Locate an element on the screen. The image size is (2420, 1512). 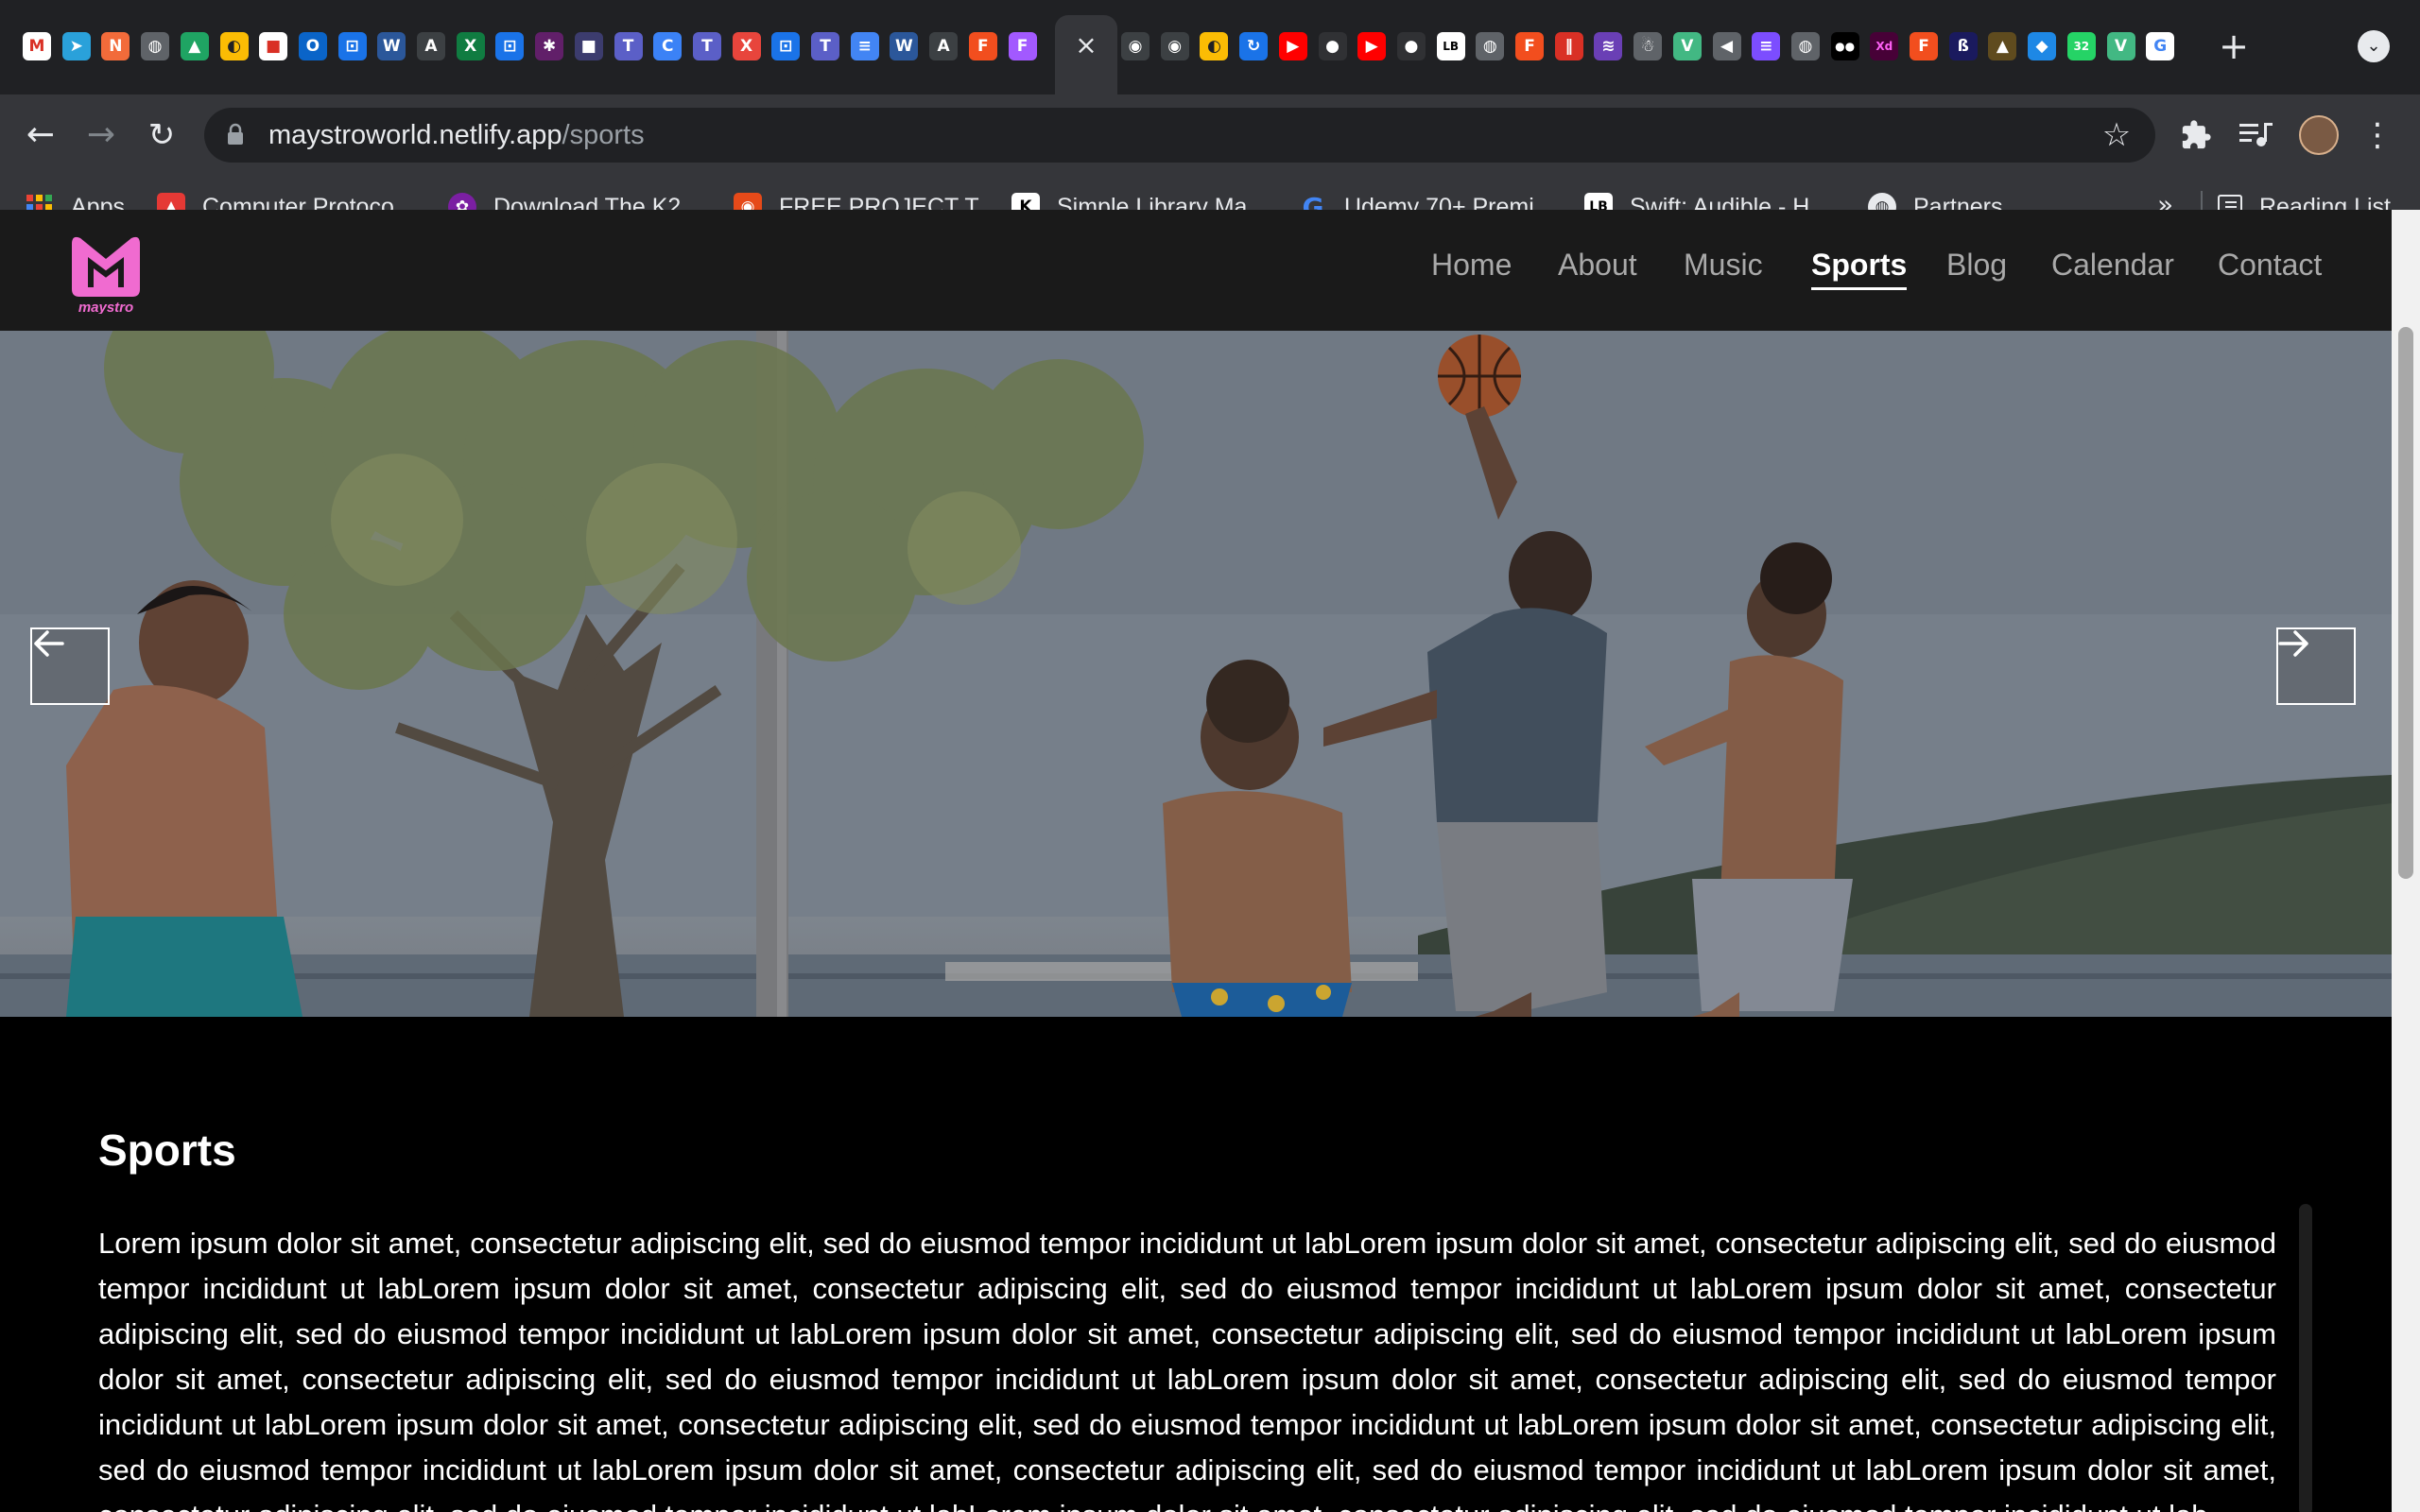
puzzle-icon is located at coordinates (2196, 134).